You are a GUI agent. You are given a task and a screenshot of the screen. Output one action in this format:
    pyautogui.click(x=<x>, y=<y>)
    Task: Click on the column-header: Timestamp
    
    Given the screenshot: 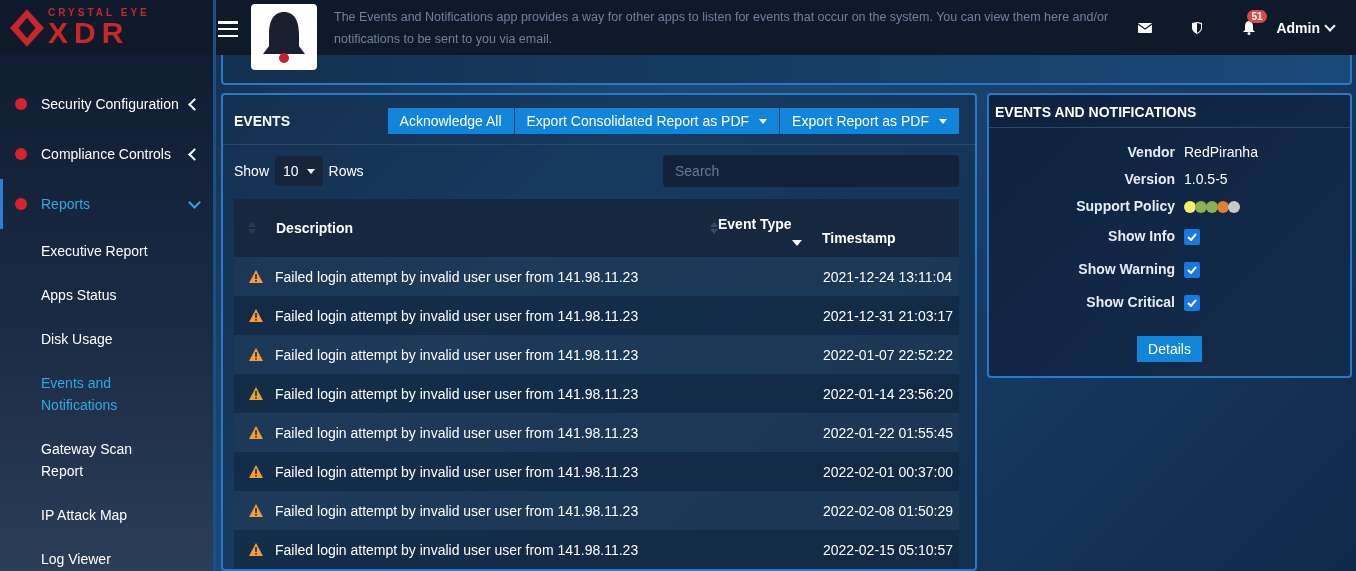 What is the action you would take?
    pyautogui.click(x=859, y=238)
    